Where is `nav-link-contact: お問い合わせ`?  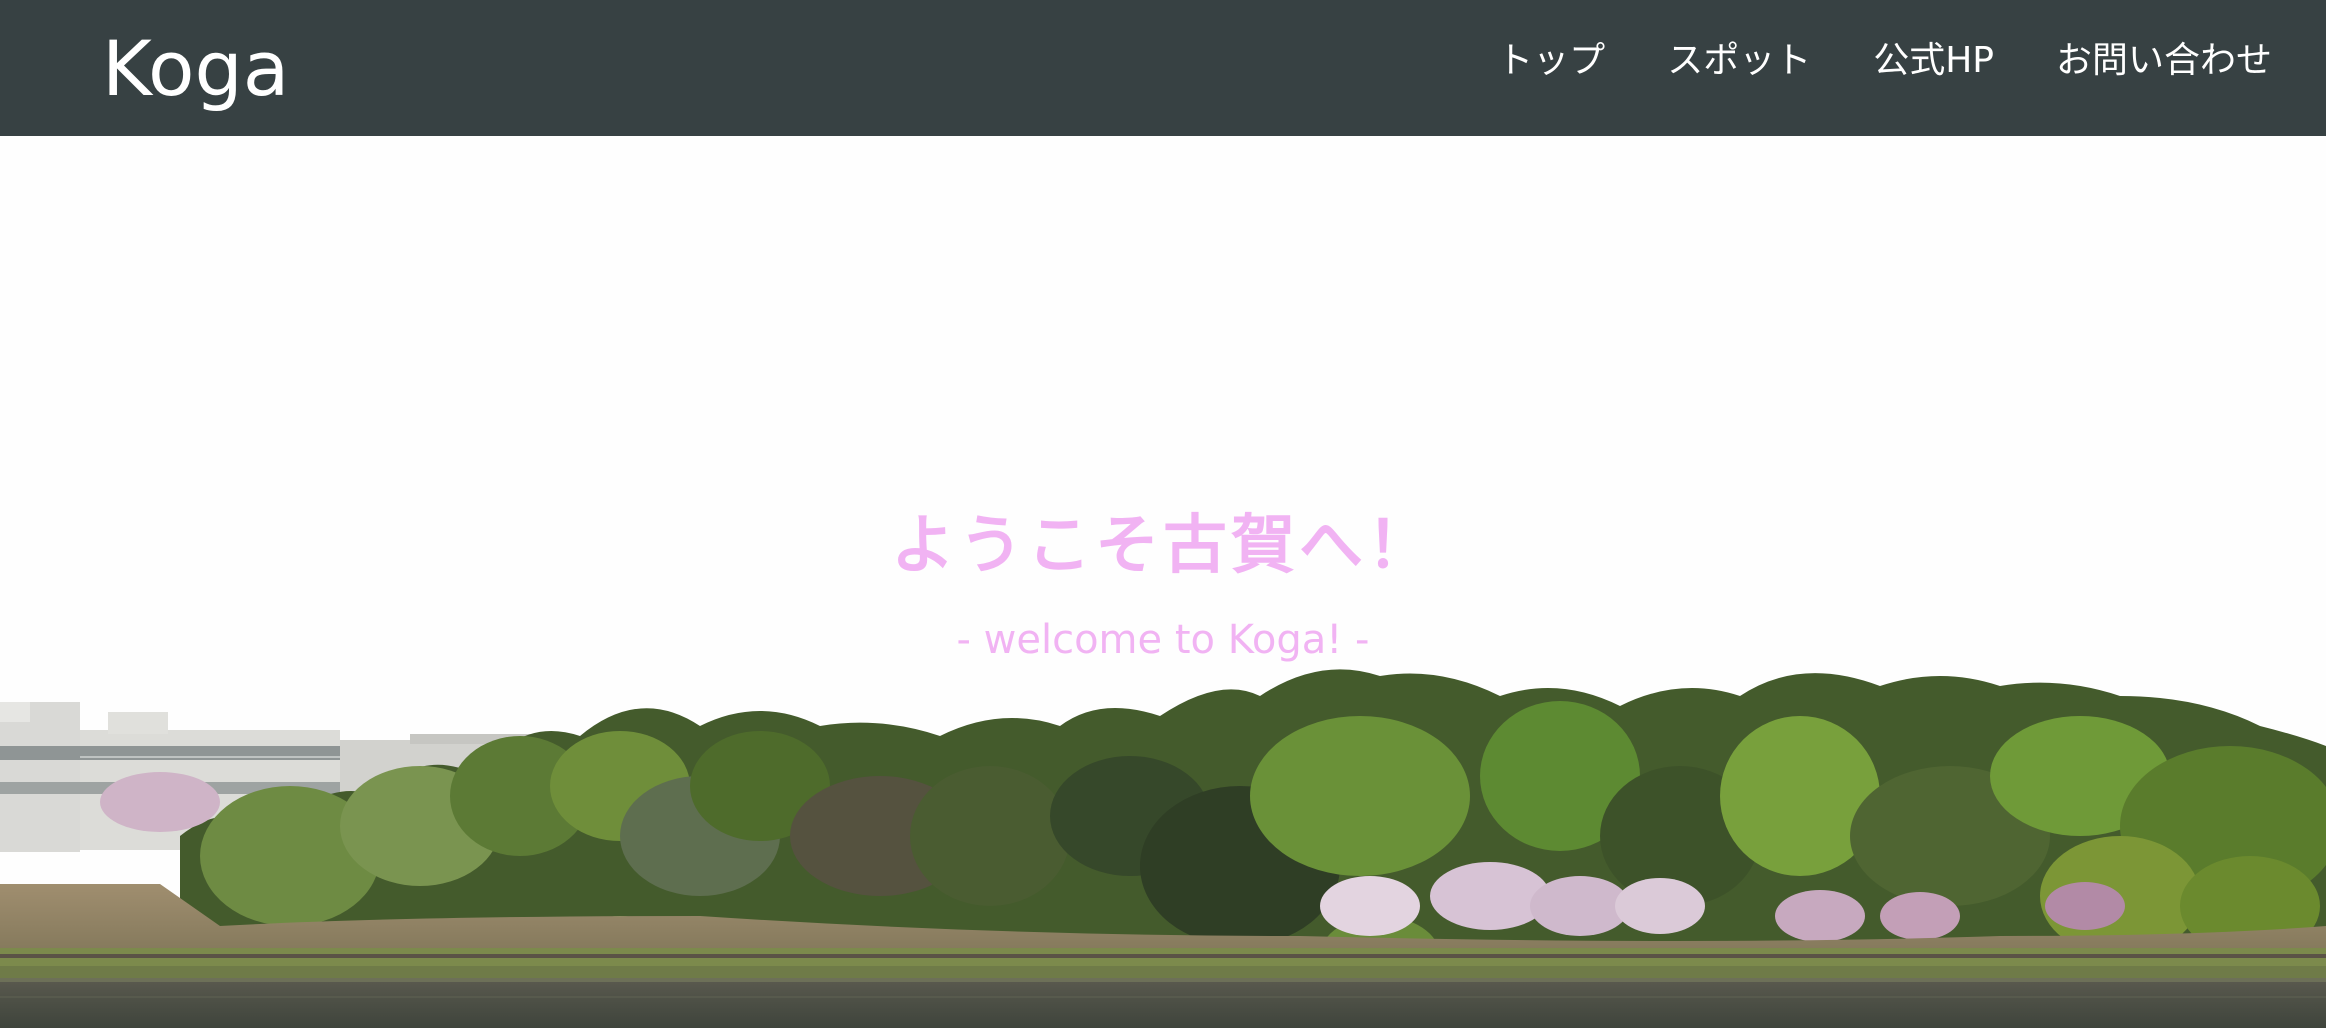
nav-link-contact: お問い合わせ is located at coordinates (2164, 61).